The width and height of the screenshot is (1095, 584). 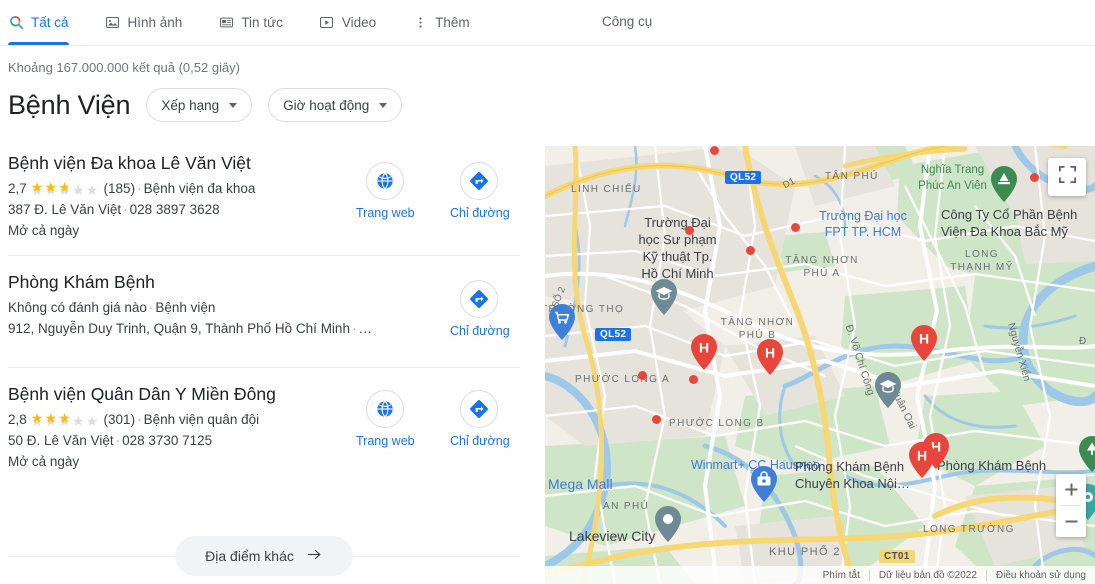 I want to click on tab-more-label: Thêm, so click(x=452, y=22).